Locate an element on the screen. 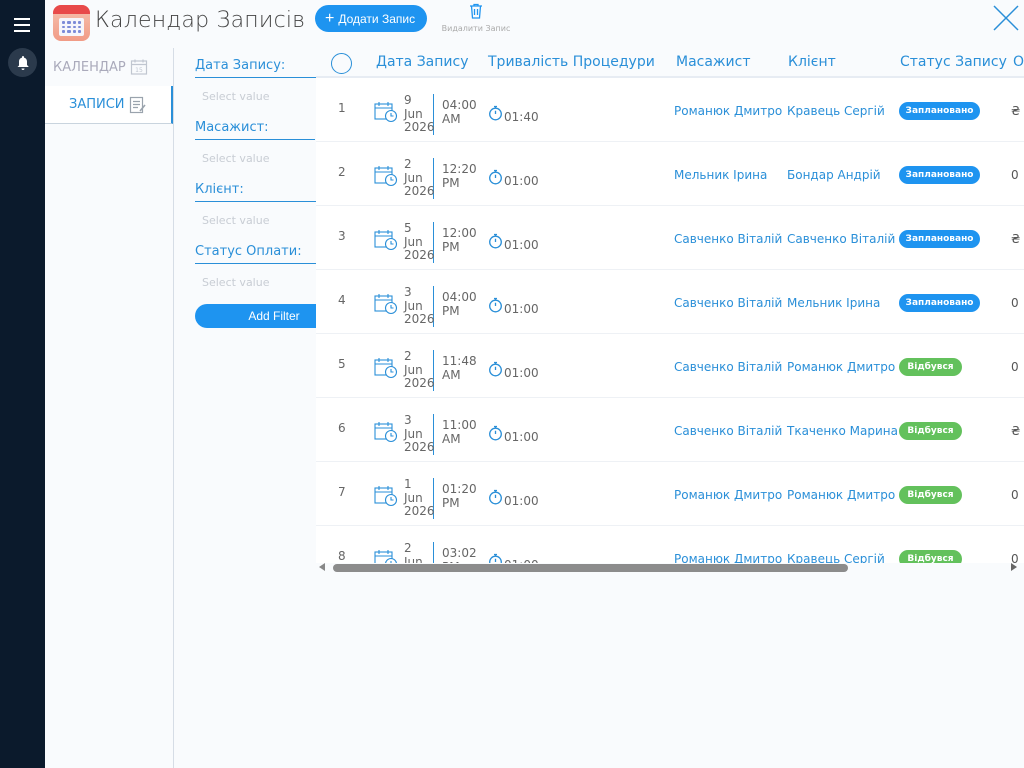 This screenshot has height=768, width=1024. horizontal-scrollbar is located at coordinates (670, 567).